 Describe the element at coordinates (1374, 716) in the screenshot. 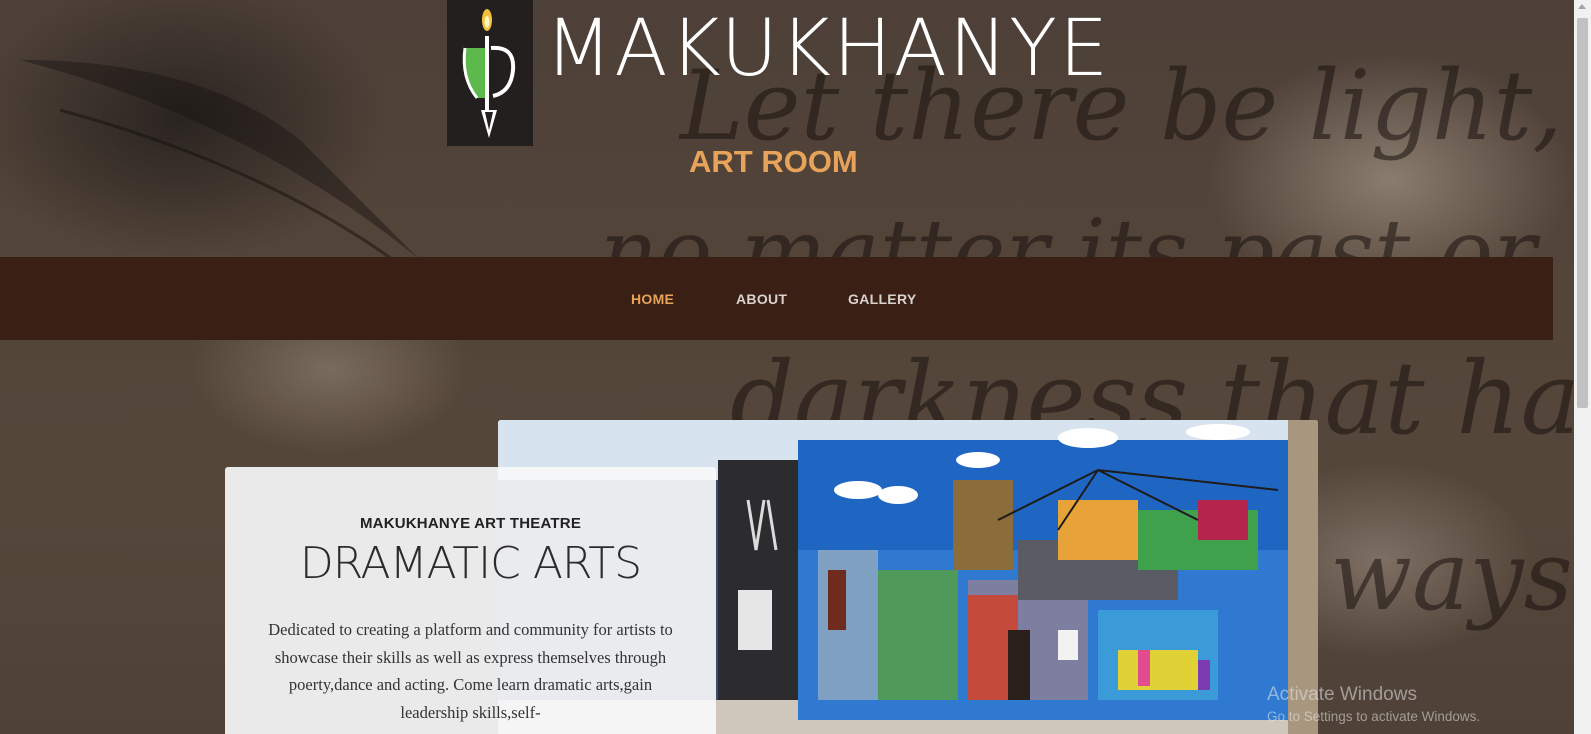

I see `activate-windows-subtitle: Go to Settings to activate Windows.` at that location.